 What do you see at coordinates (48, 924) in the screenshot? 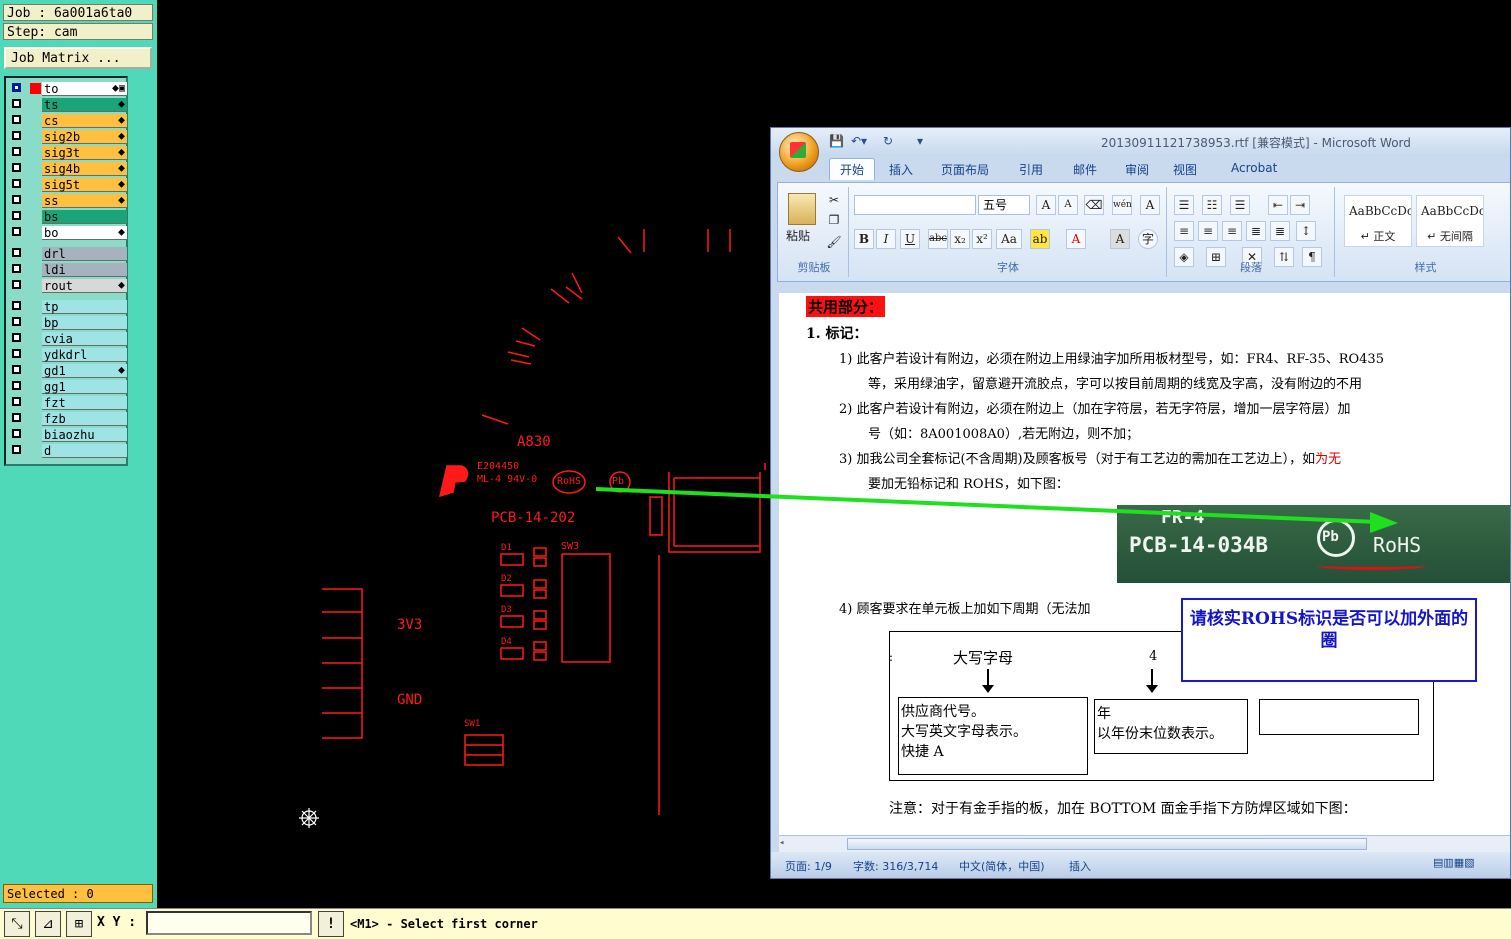
I see `measure-icon: ⊿` at bounding box center [48, 924].